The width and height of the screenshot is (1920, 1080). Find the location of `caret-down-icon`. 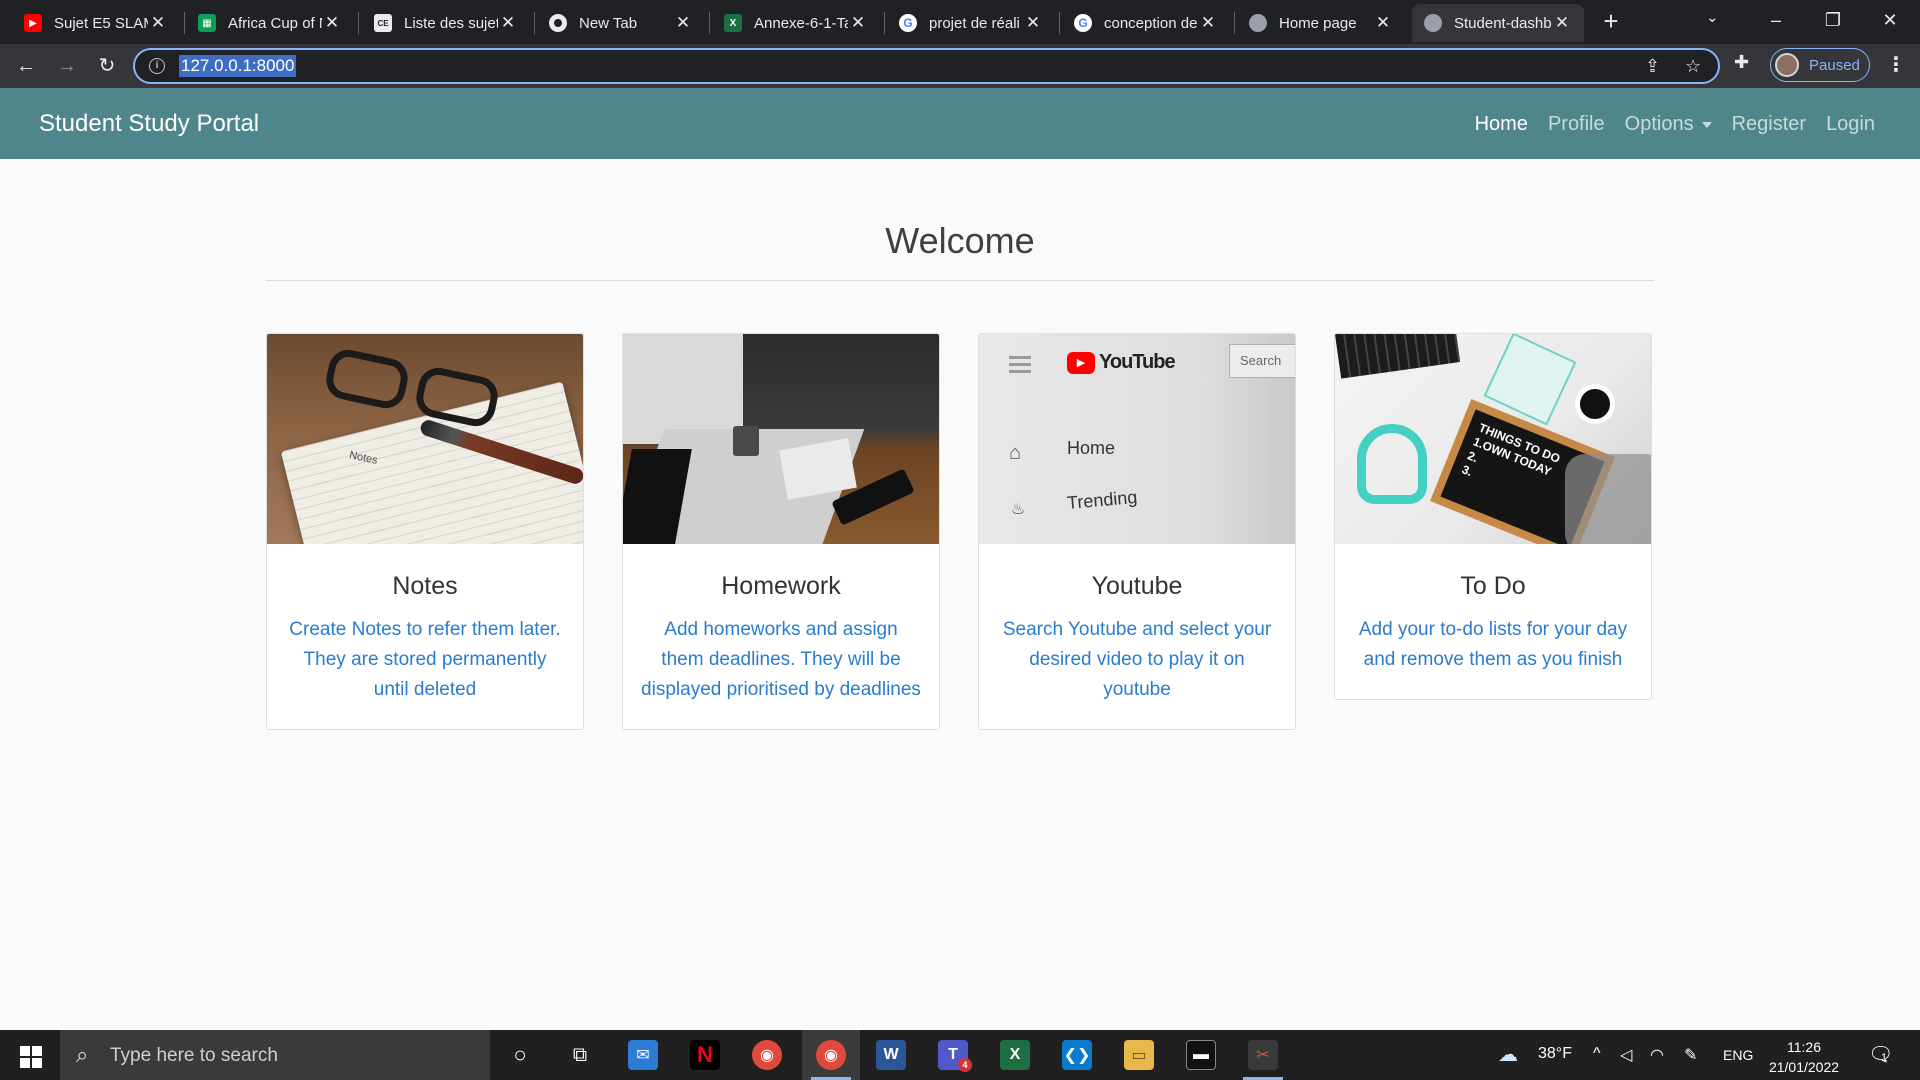

caret-down-icon is located at coordinates (1706, 124).